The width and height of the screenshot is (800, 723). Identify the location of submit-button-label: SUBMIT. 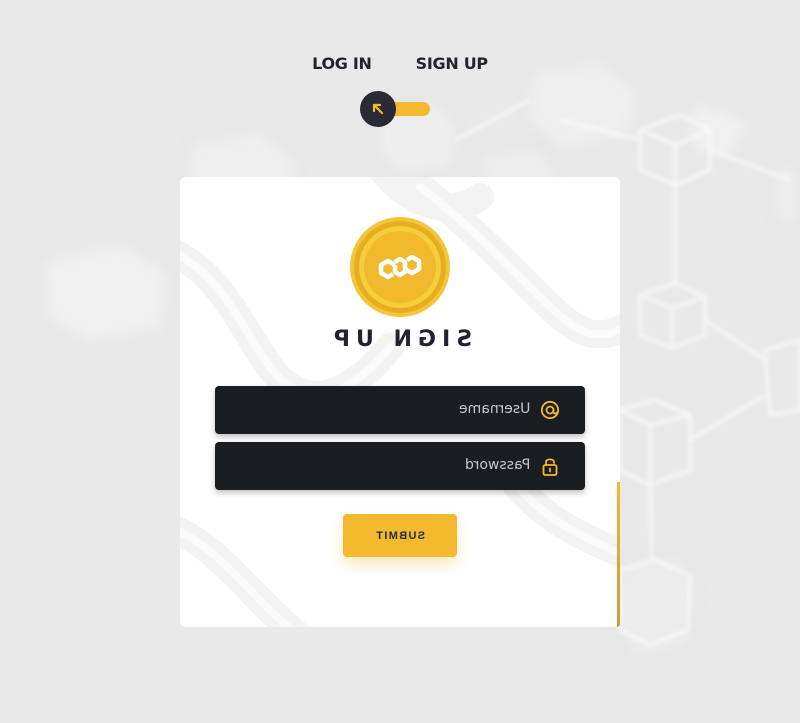
(400, 535).